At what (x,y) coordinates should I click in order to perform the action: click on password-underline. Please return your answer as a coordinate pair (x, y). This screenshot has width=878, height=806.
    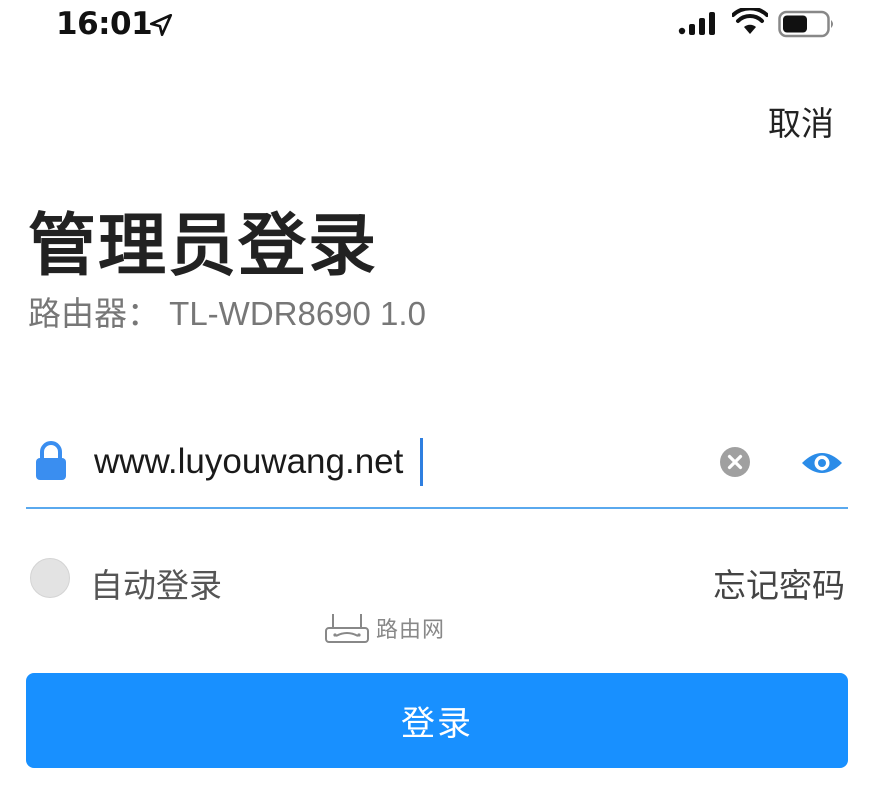
    Looking at the image, I should click on (437, 508).